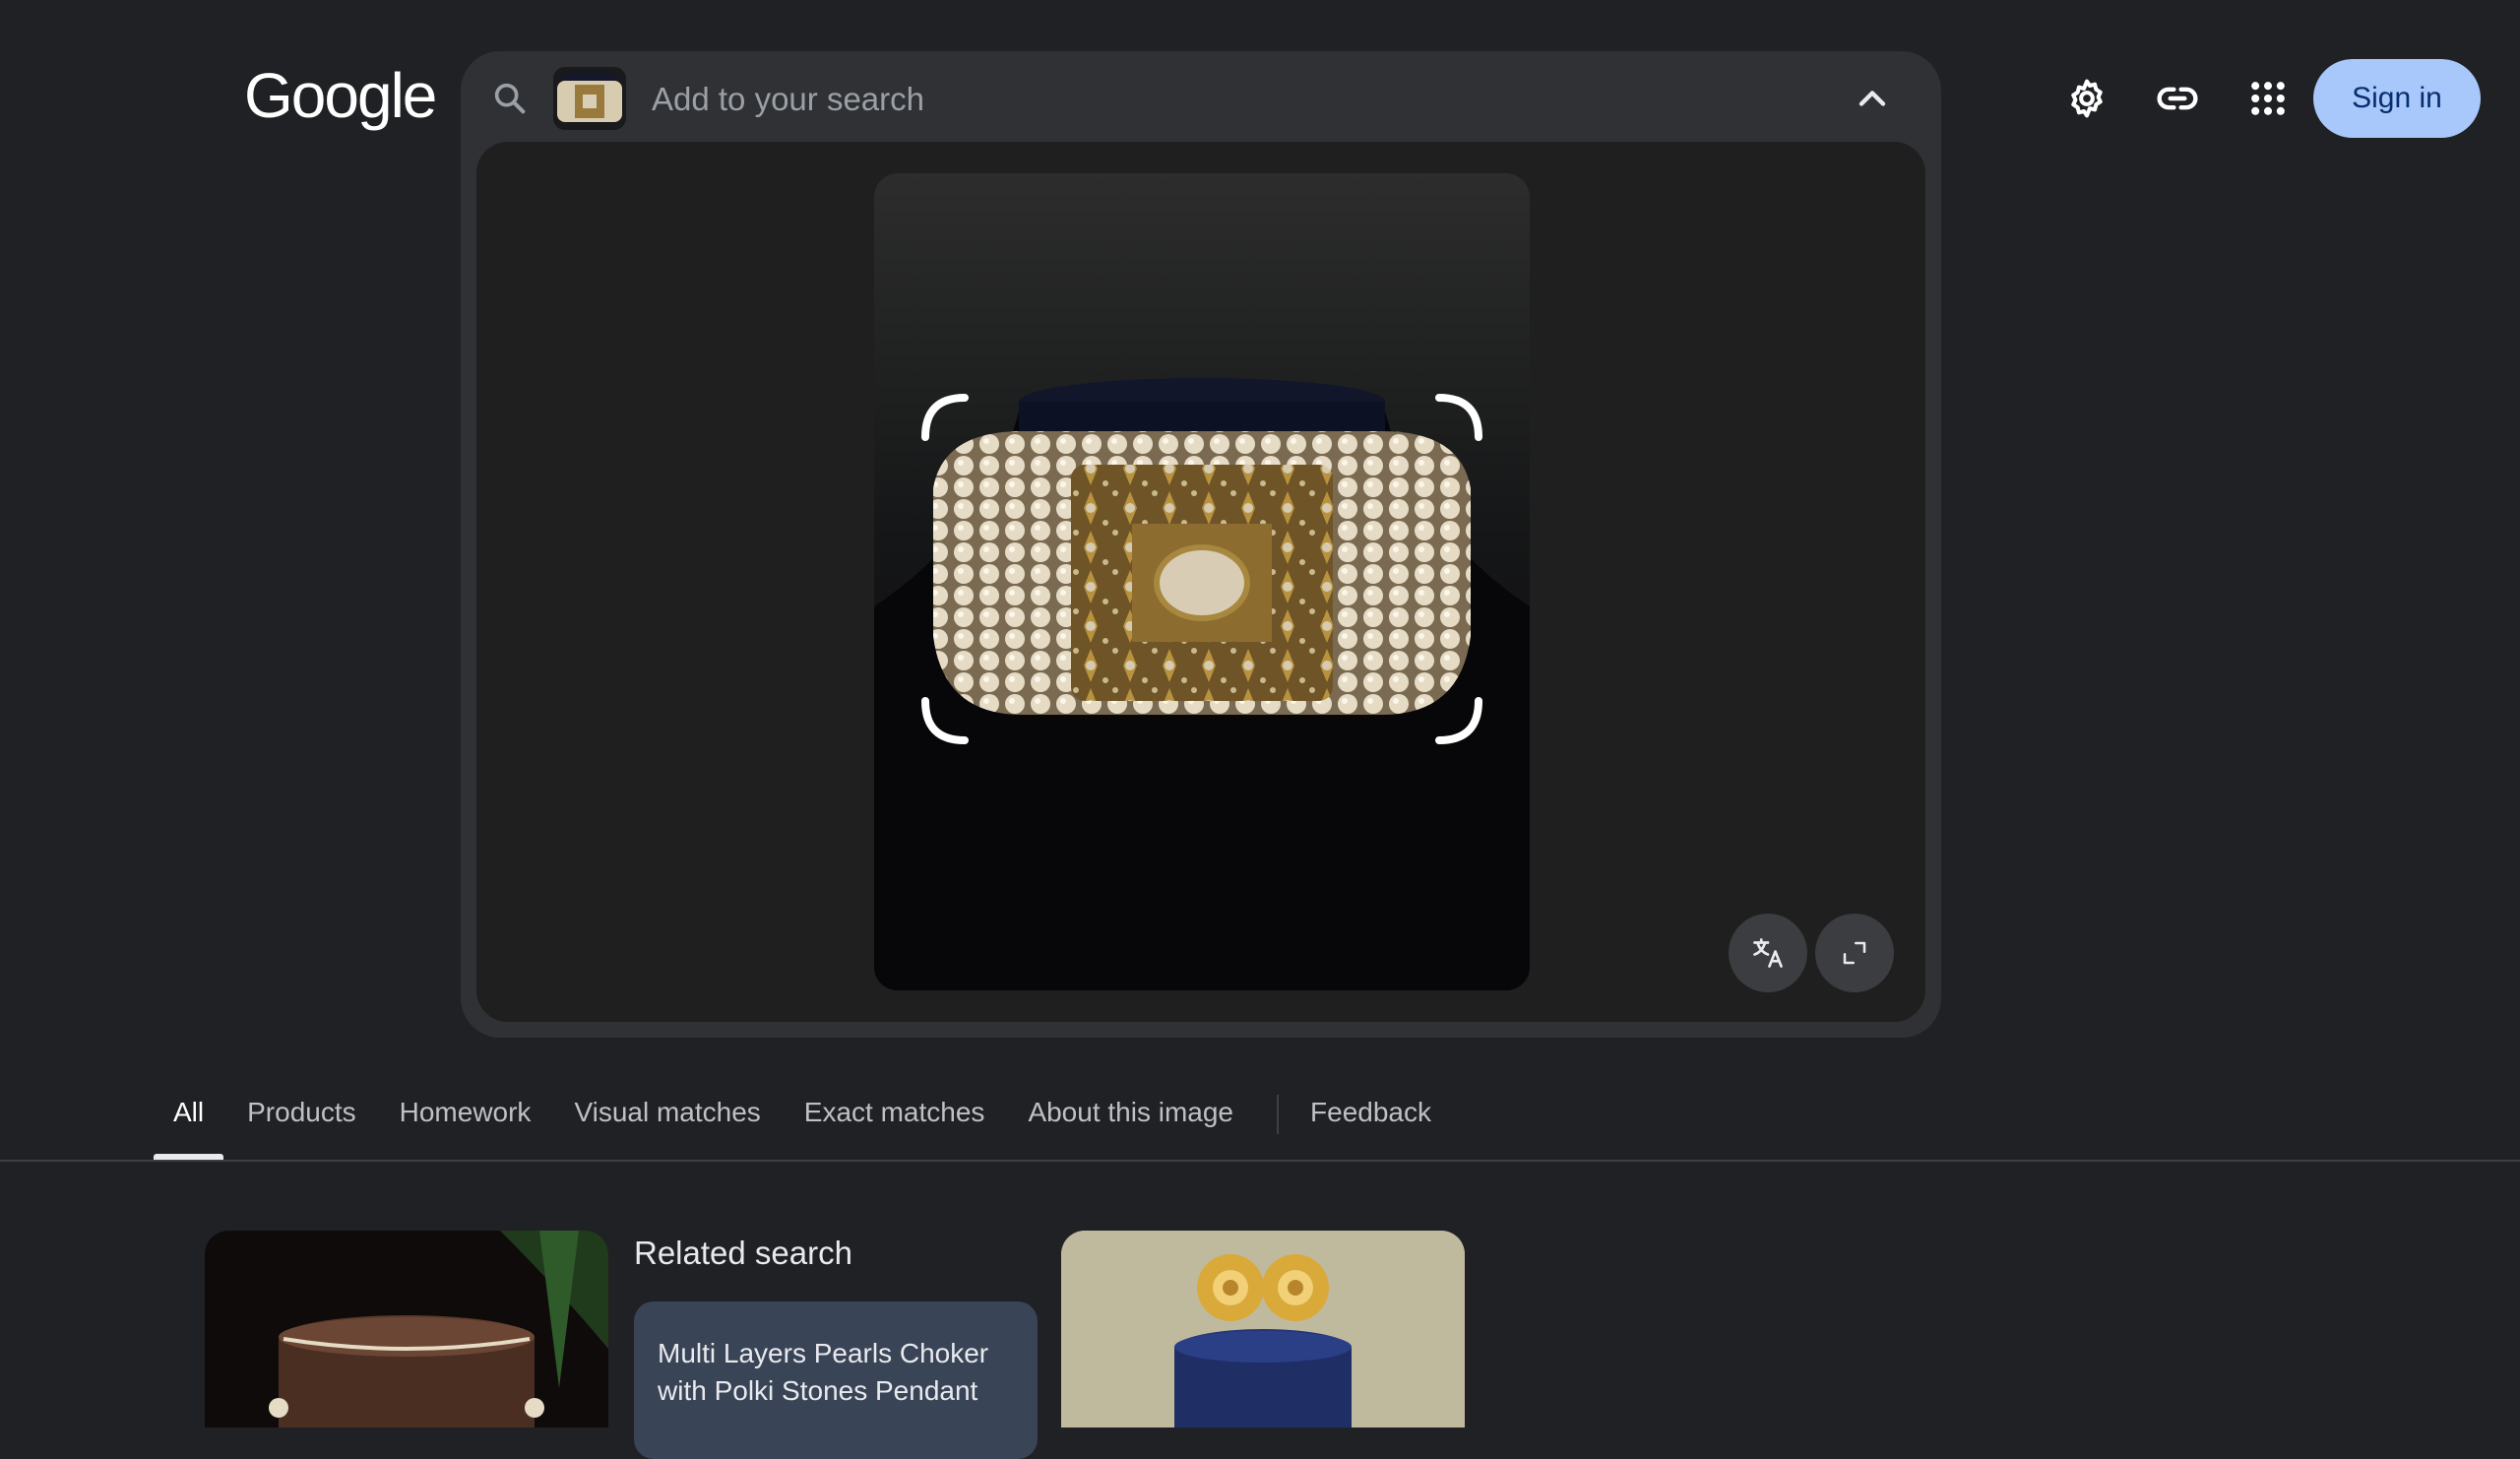 The width and height of the screenshot is (2520, 1459). Describe the element at coordinates (667, 1119) in the screenshot. I see `tab-visual-matches: Visual matches` at that location.